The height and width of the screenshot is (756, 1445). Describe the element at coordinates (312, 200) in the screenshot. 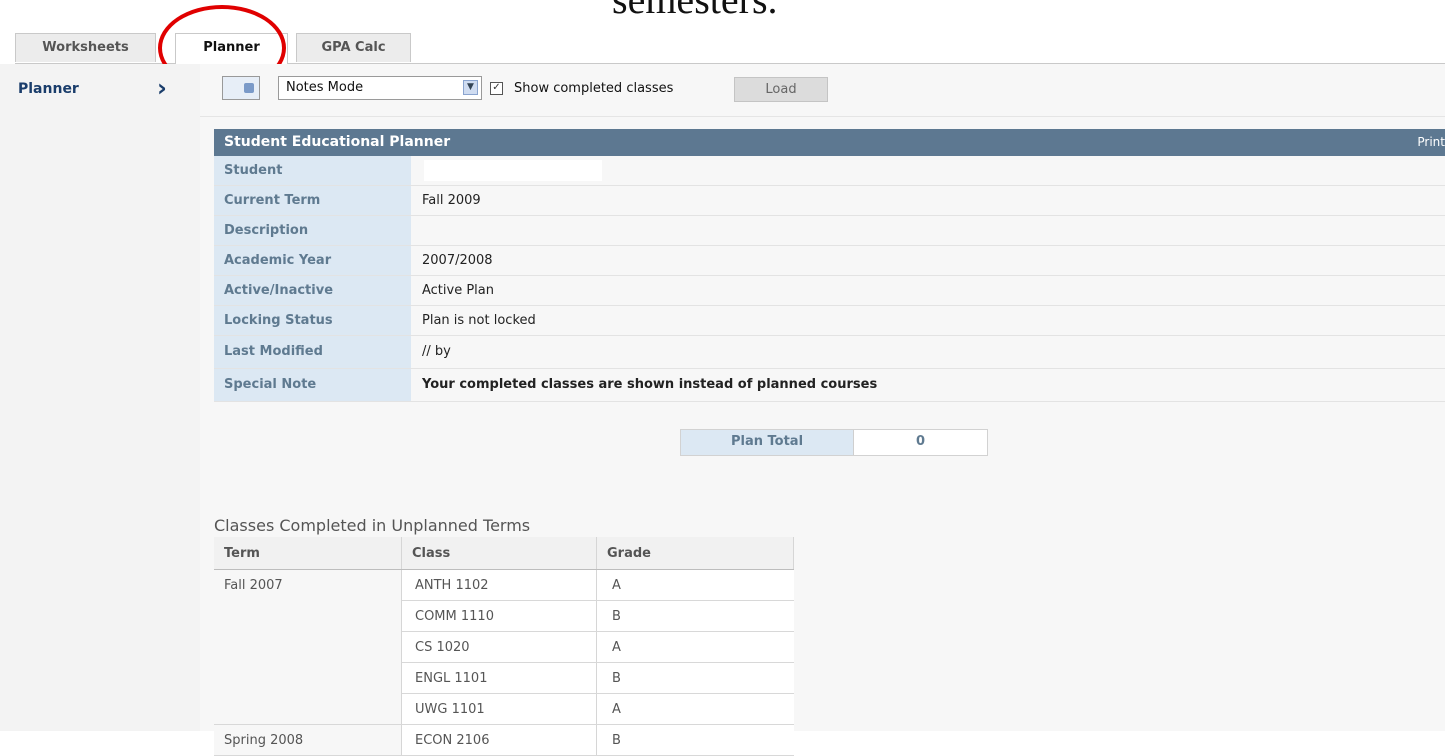

I see `row-label: Current Term` at that location.